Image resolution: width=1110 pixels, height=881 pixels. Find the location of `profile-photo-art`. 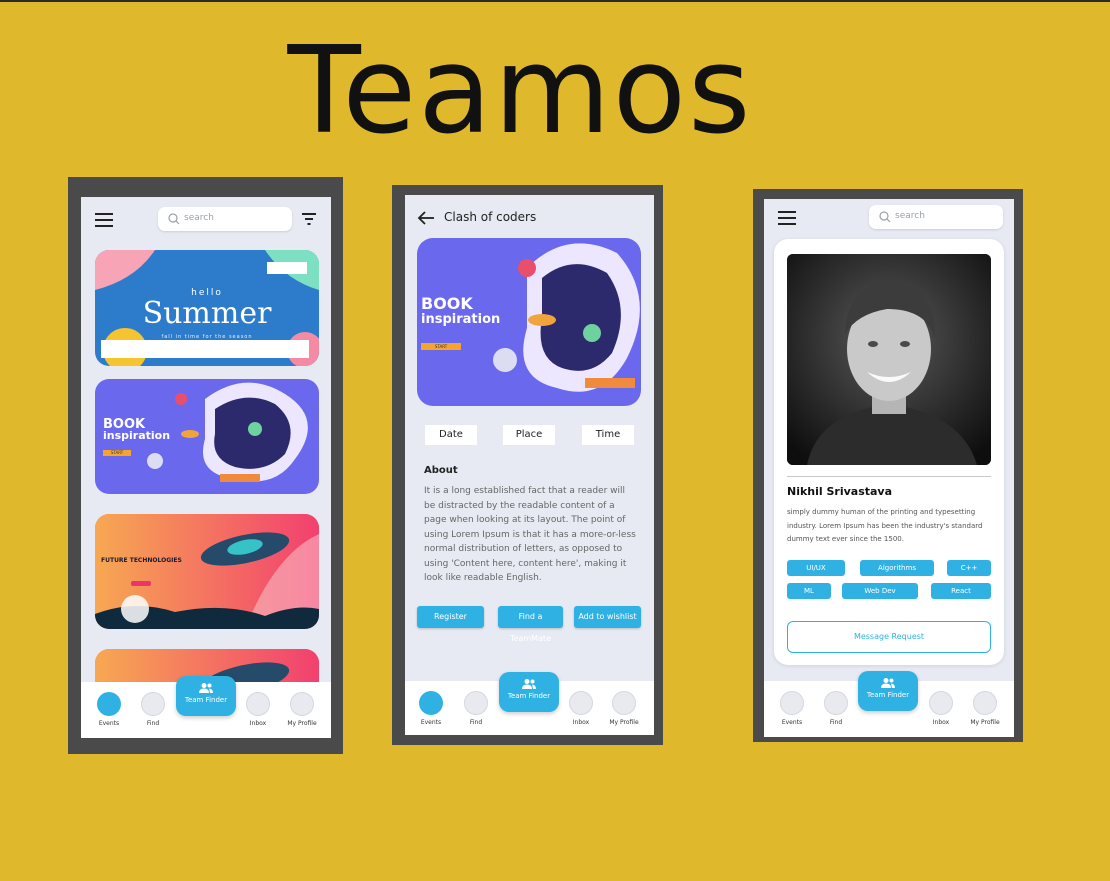

profile-photo-art is located at coordinates (889, 359).